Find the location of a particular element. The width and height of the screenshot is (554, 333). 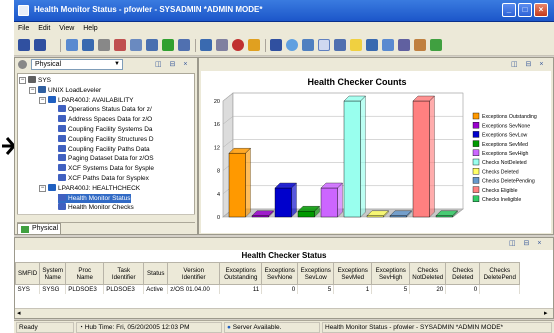

tree-node: − LPAR400J: HEALTHCHECK is located at coordinates (89, 188).